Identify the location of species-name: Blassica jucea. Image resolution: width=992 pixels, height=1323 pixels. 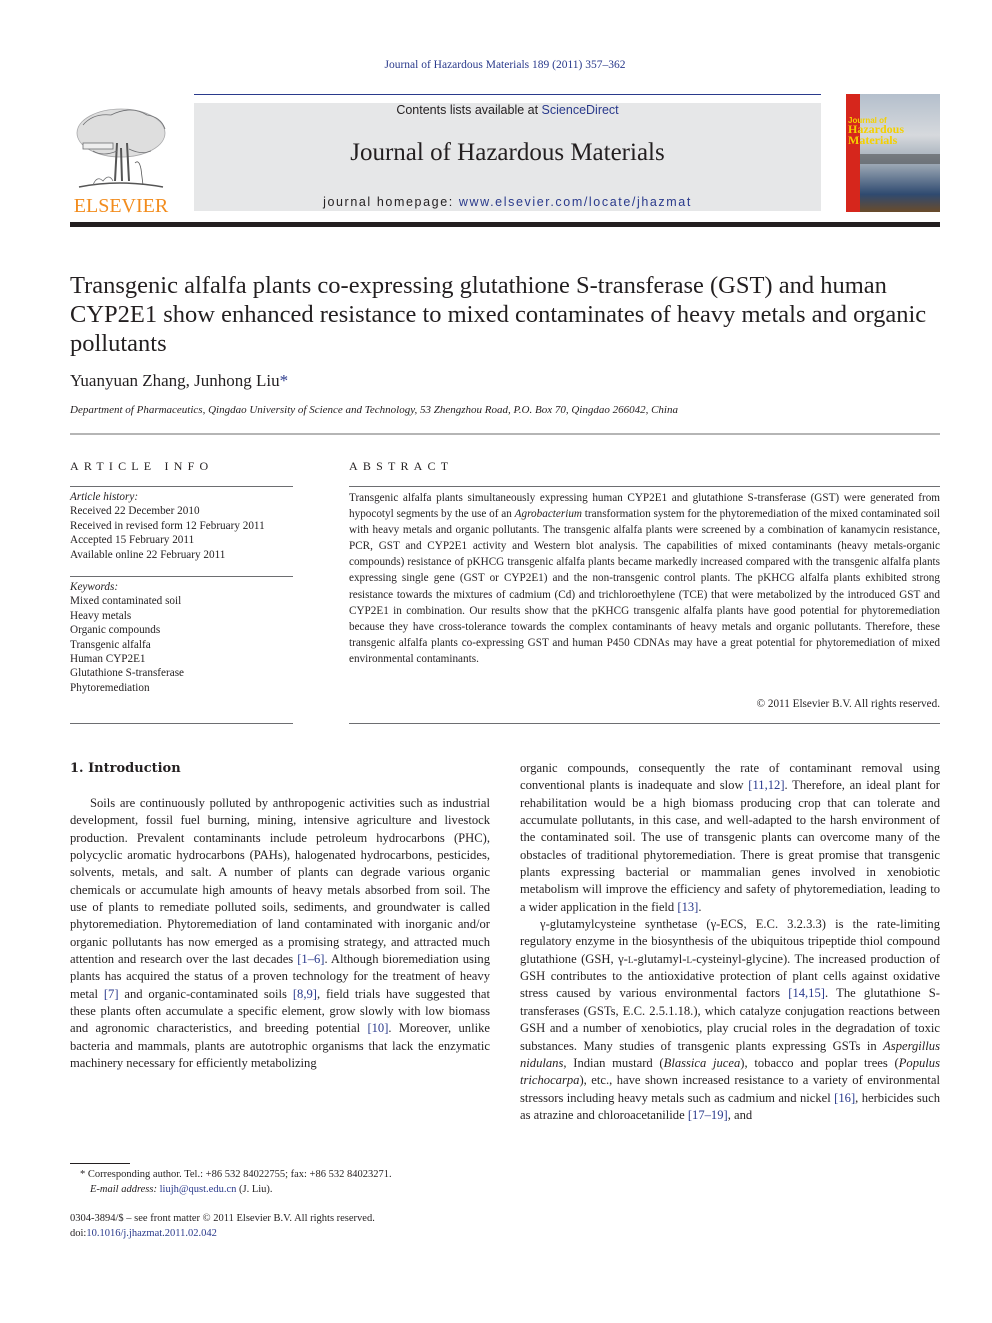
(702, 1062).